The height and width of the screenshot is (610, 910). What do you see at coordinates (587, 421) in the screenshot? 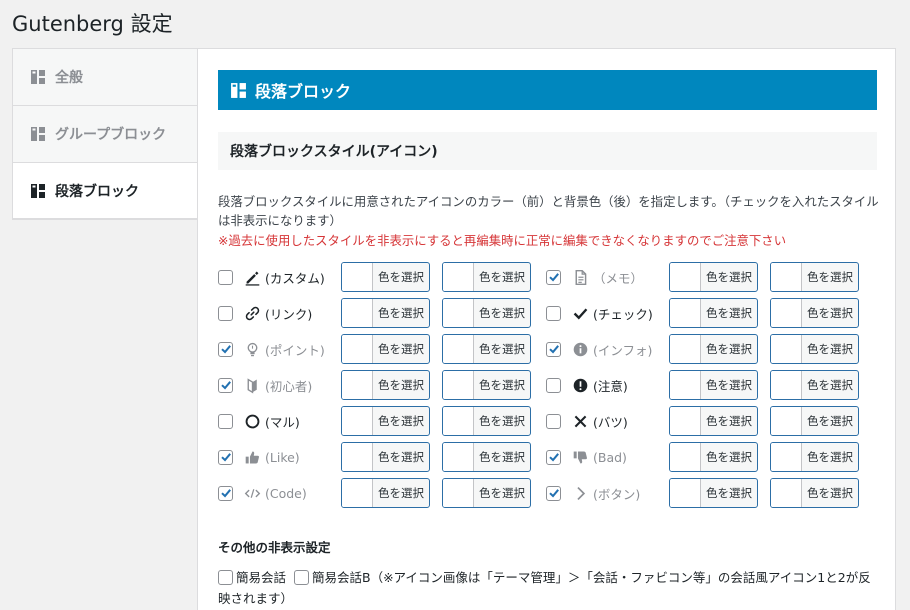
I see `style-row: (バツ)` at bounding box center [587, 421].